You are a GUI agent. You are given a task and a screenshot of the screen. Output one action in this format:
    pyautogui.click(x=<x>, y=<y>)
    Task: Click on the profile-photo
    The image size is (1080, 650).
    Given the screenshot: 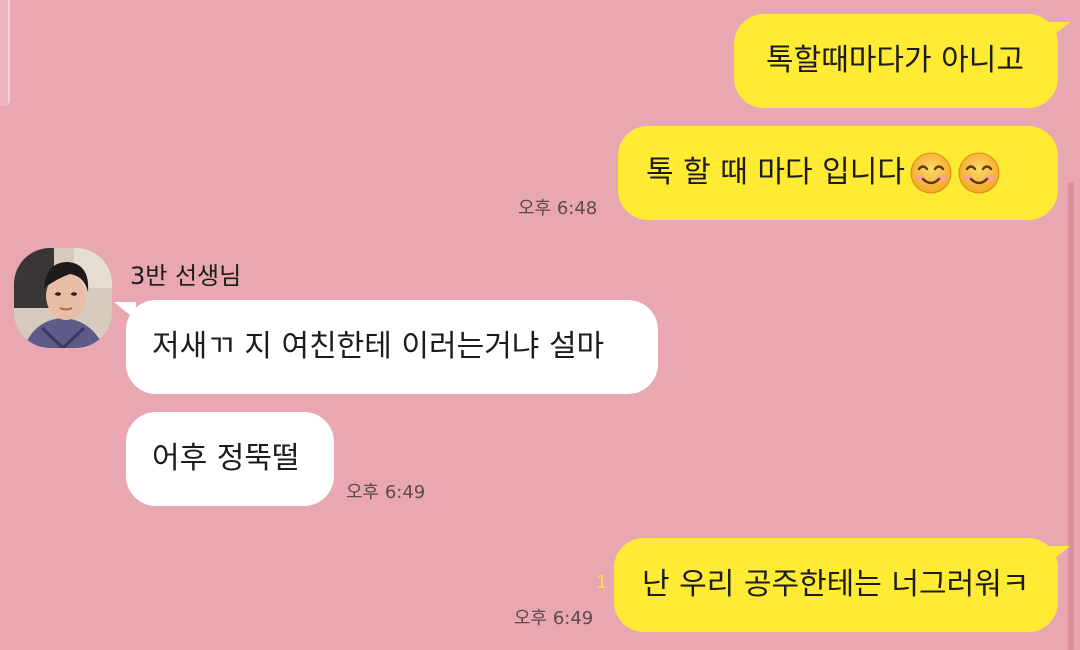 What is the action you would take?
    pyautogui.click(x=63, y=298)
    